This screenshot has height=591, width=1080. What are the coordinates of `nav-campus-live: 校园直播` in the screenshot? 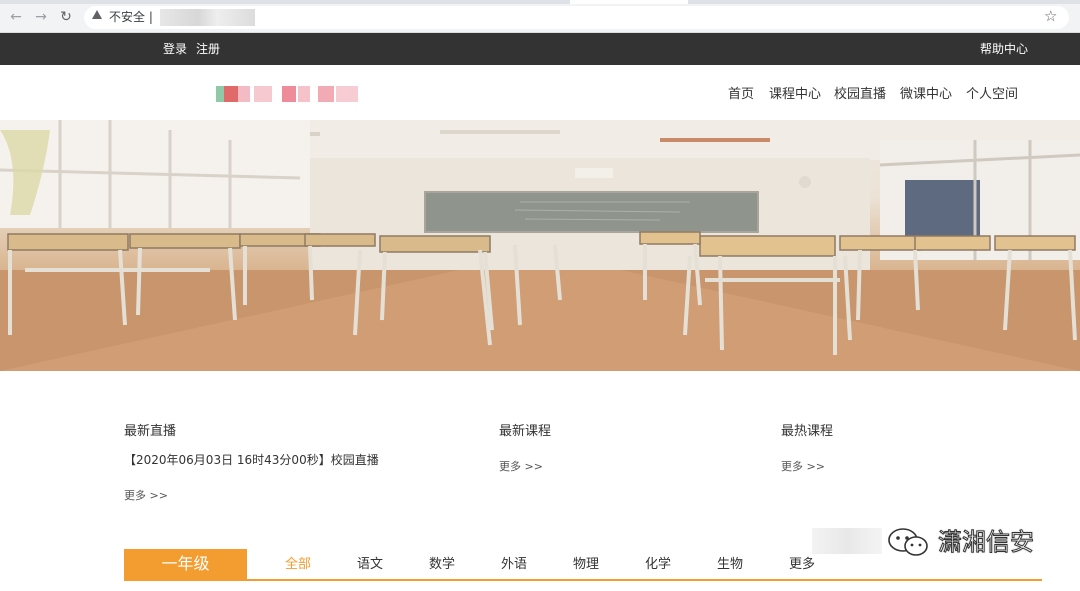 It's located at (860, 94).